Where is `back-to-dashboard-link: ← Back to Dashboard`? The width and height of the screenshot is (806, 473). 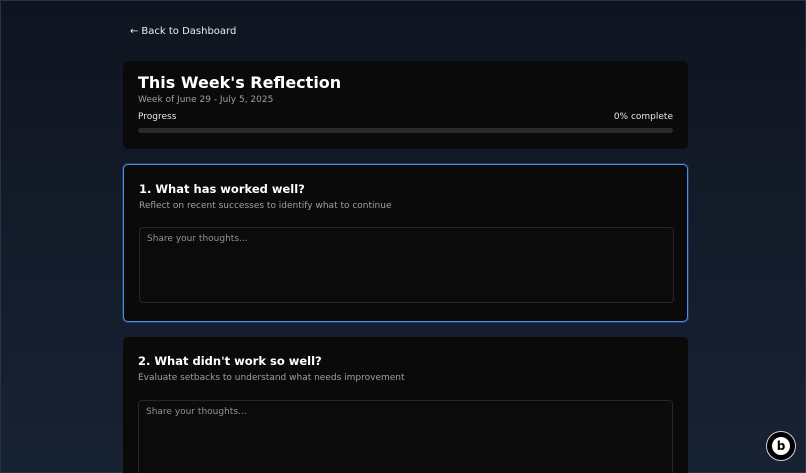
back-to-dashboard-link: ← Back to Dashboard is located at coordinates (183, 31).